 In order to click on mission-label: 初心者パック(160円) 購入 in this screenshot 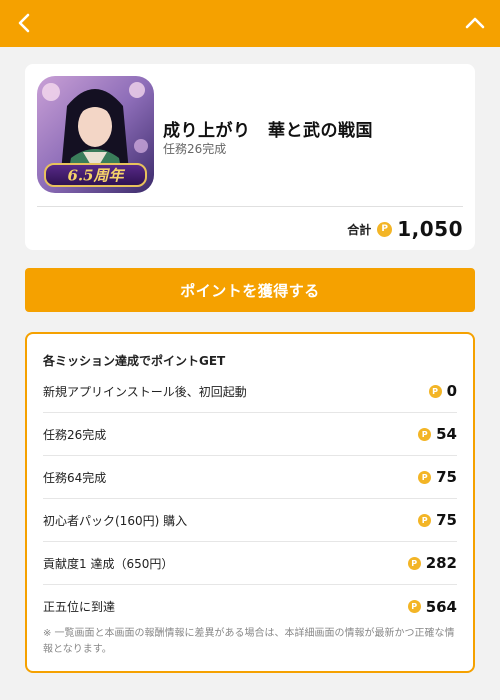, I will do `click(115, 520)`.